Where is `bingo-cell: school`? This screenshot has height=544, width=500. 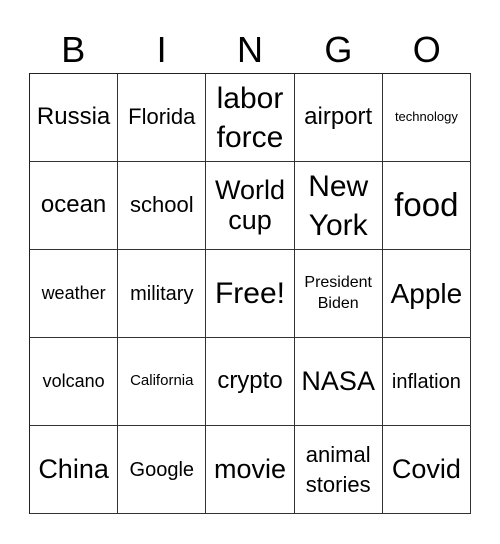 bingo-cell: school is located at coordinates (162, 206).